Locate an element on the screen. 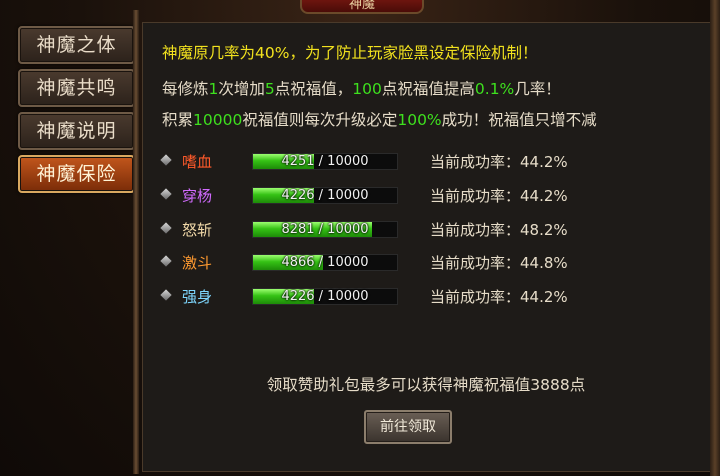 The image size is (720, 476). window-title: 神魔 is located at coordinates (362, 7).